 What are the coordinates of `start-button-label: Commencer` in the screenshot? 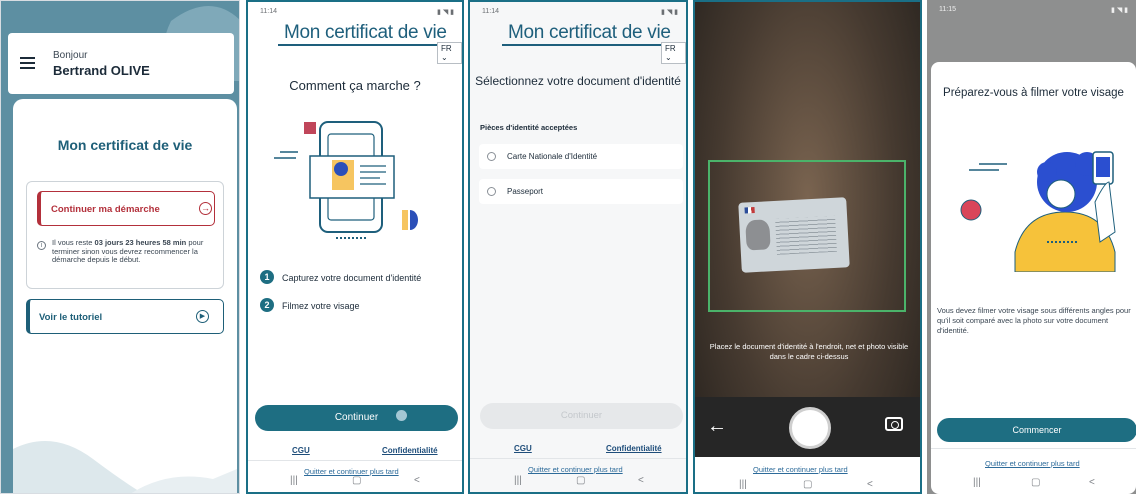 It's located at (1037, 430).